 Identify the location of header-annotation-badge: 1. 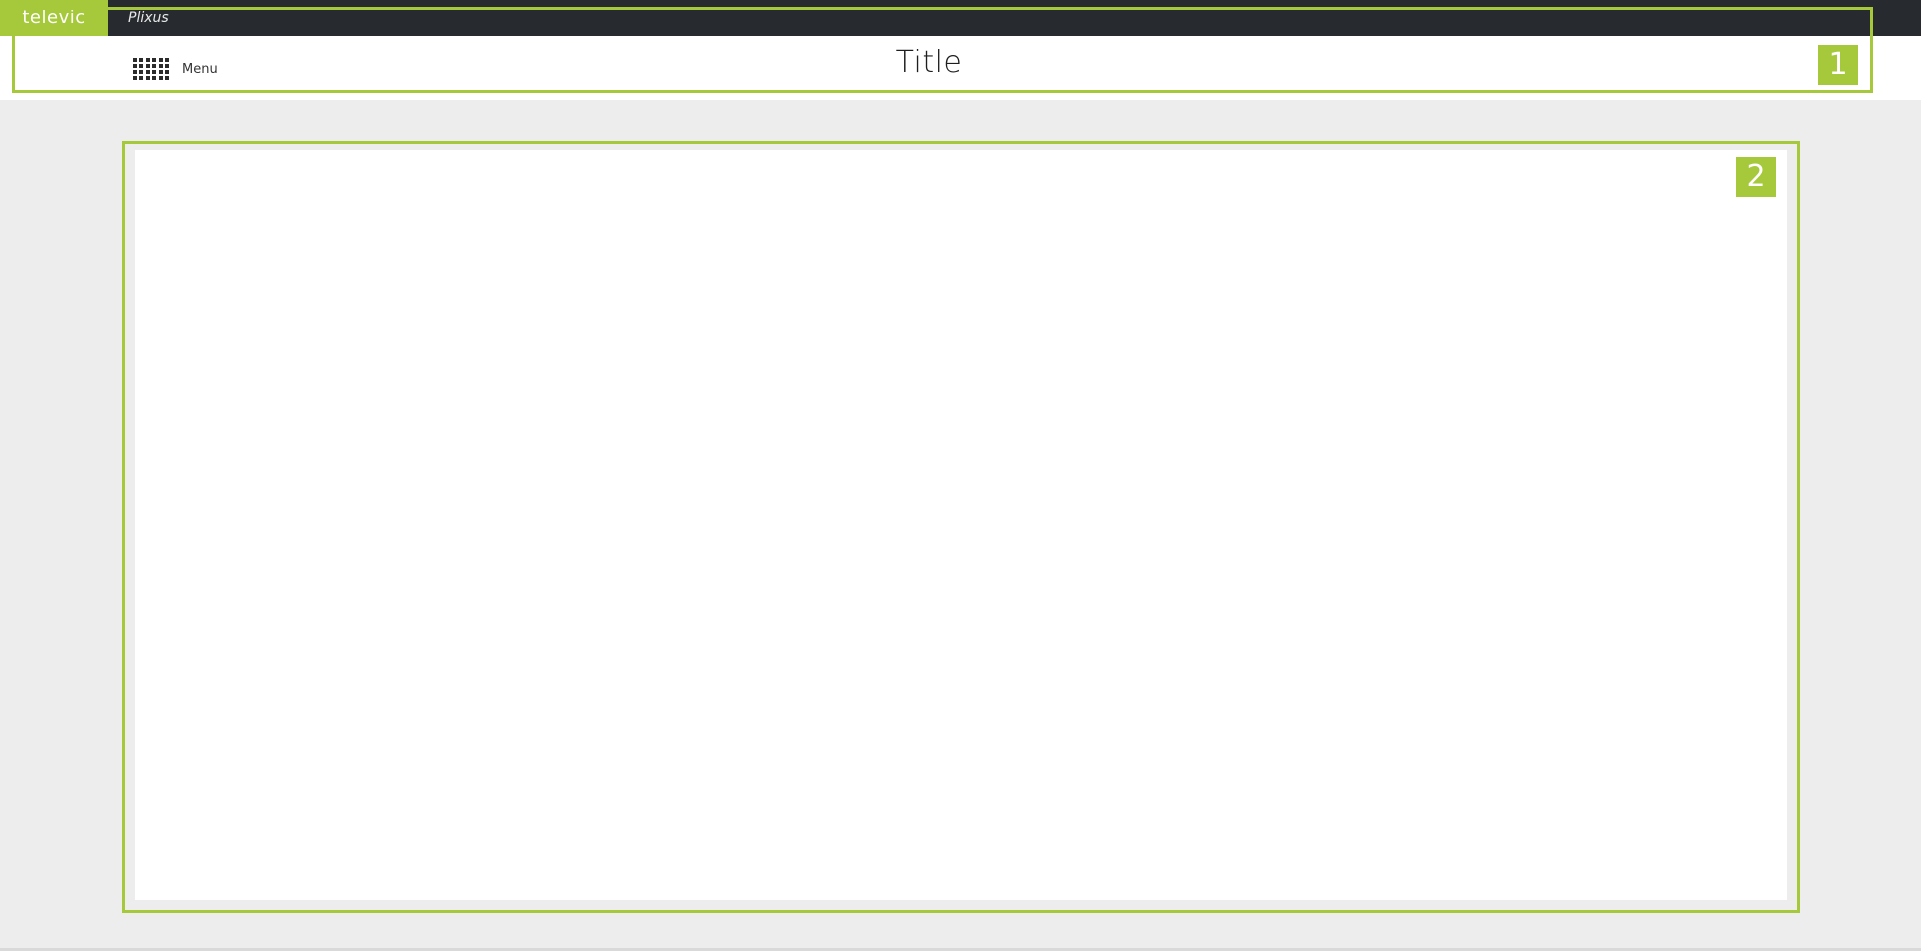
(1838, 65).